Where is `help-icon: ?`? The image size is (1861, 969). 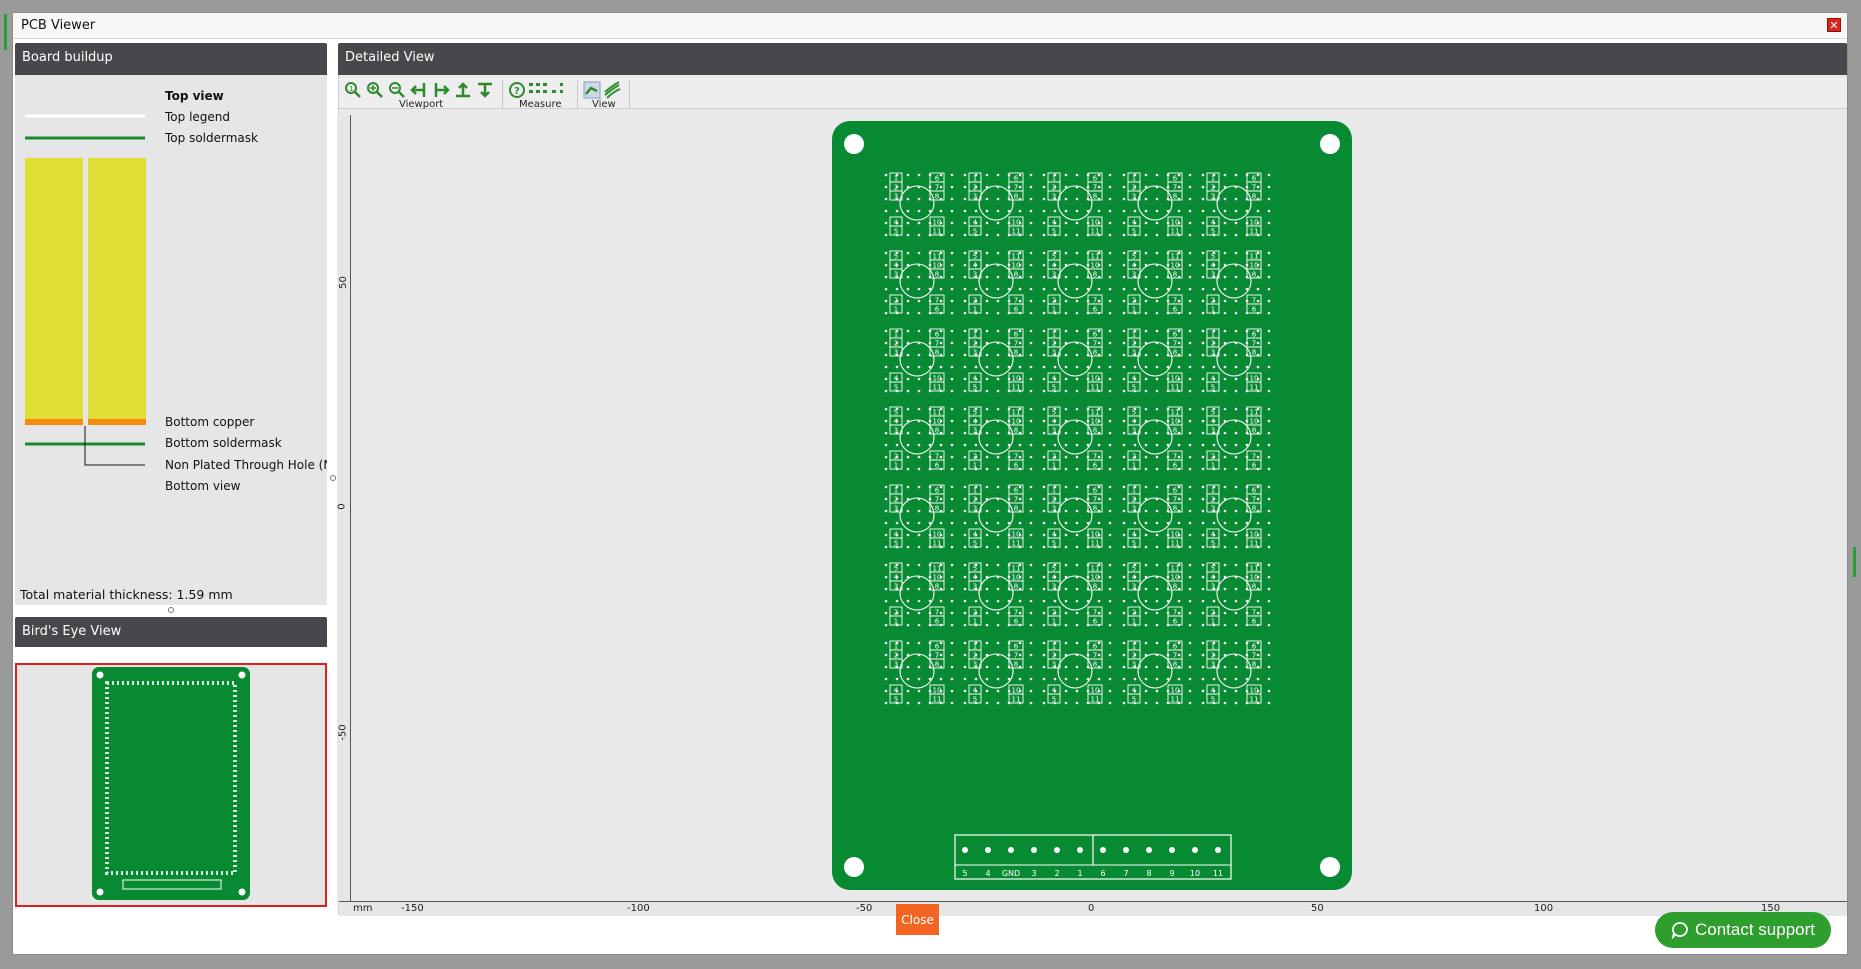
help-icon: ? is located at coordinates (517, 90).